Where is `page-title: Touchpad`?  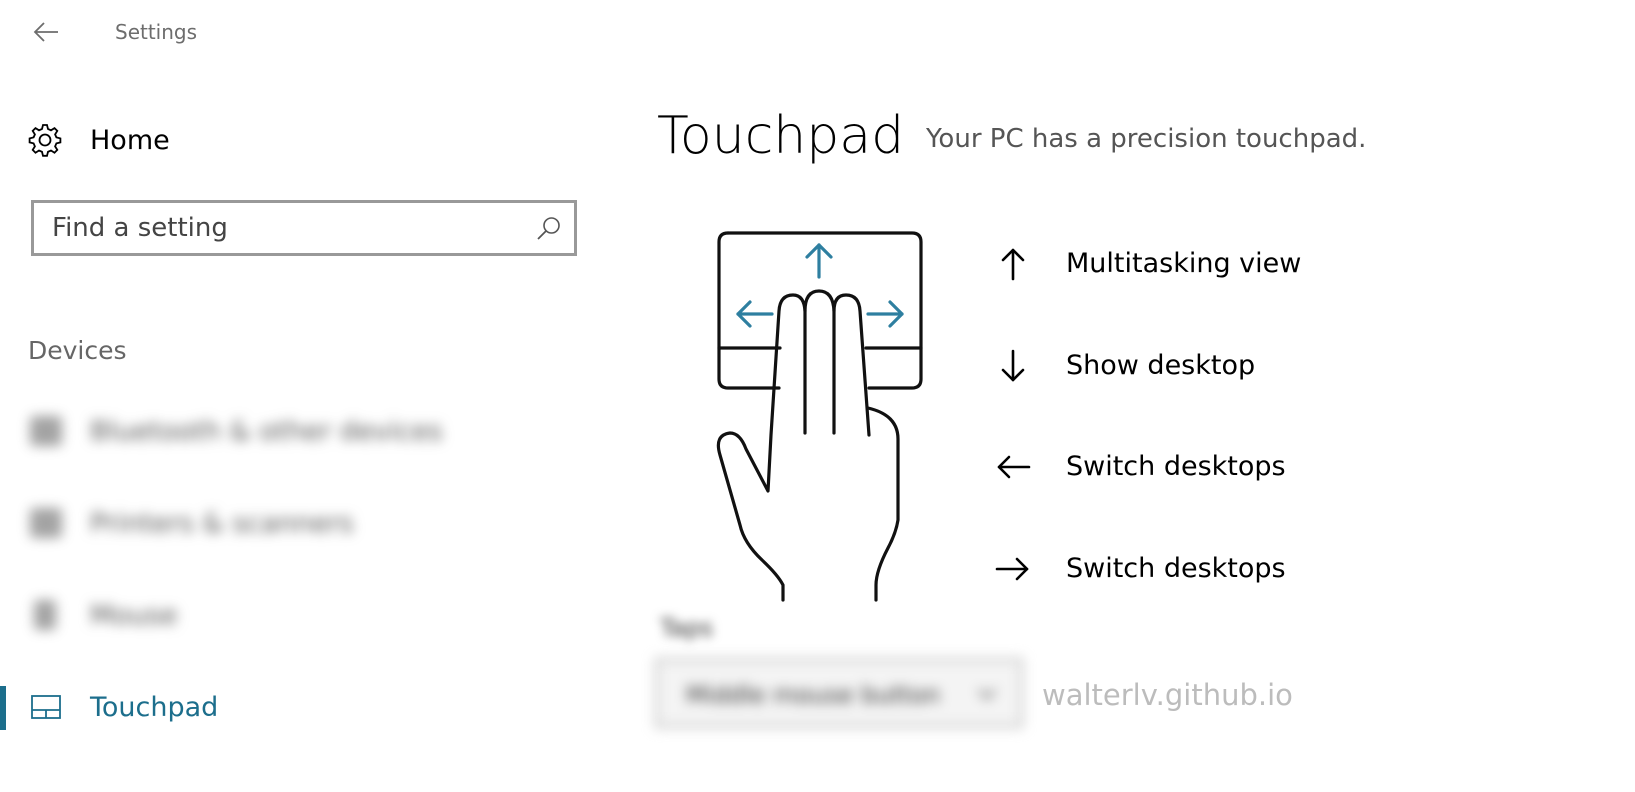
page-title: Touchpad is located at coordinates (781, 136).